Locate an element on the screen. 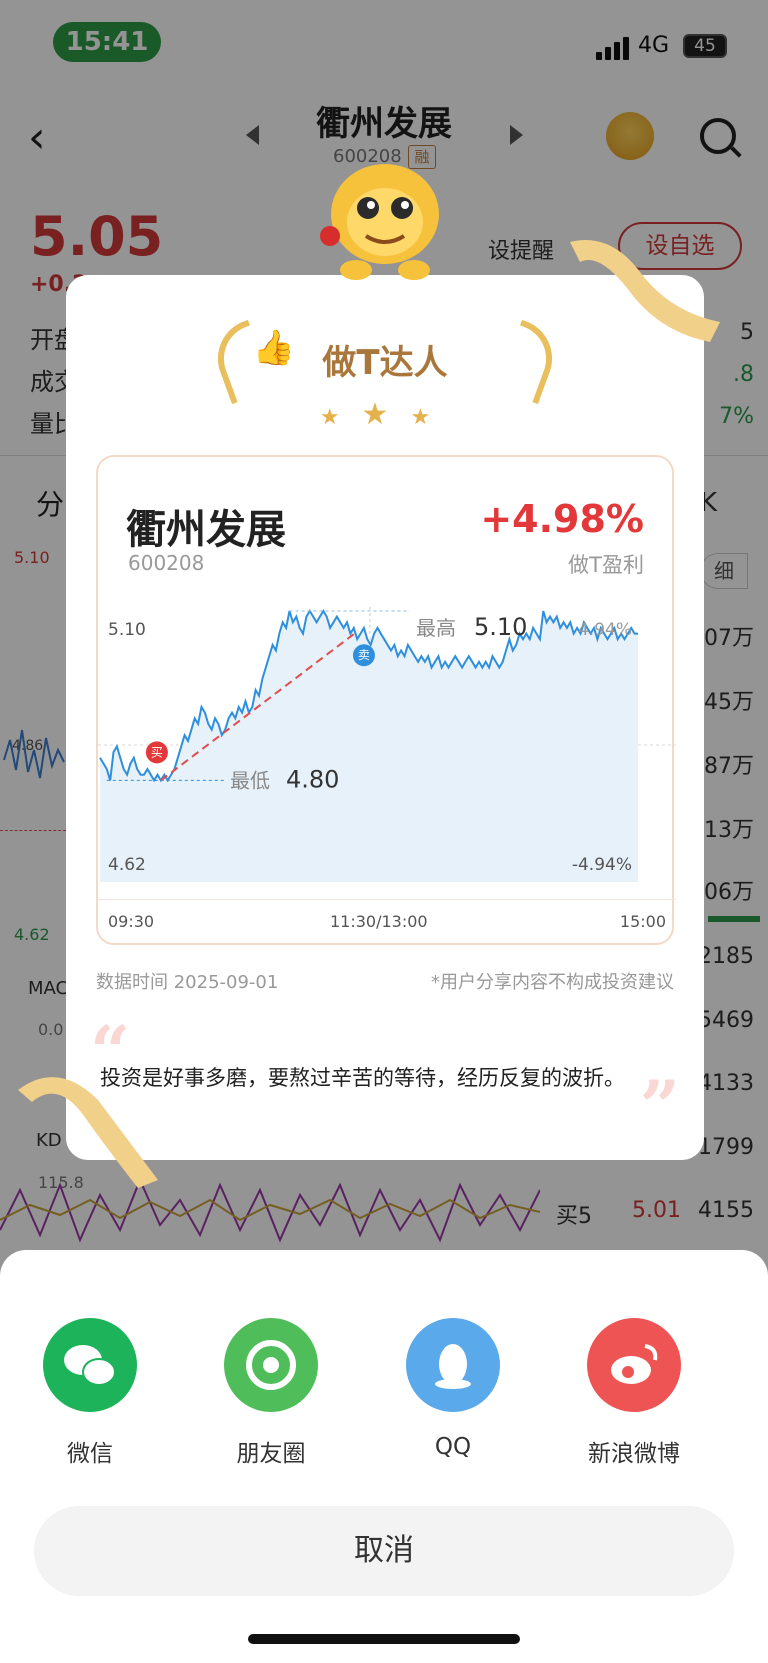 The height and width of the screenshot is (1663, 768). share-label: 微信 is located at coordinates (90, 1454).